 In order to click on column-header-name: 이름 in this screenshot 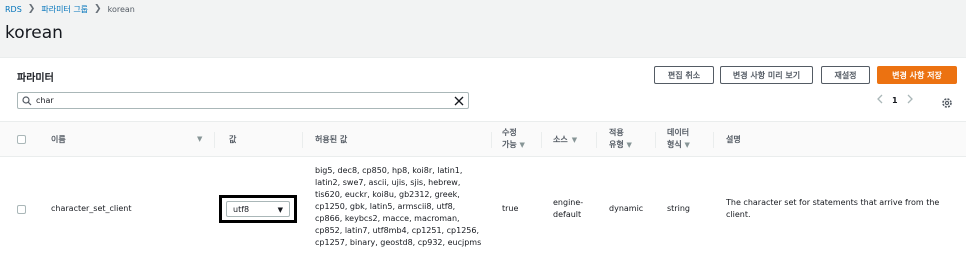, I will do `click(58, 140)`.